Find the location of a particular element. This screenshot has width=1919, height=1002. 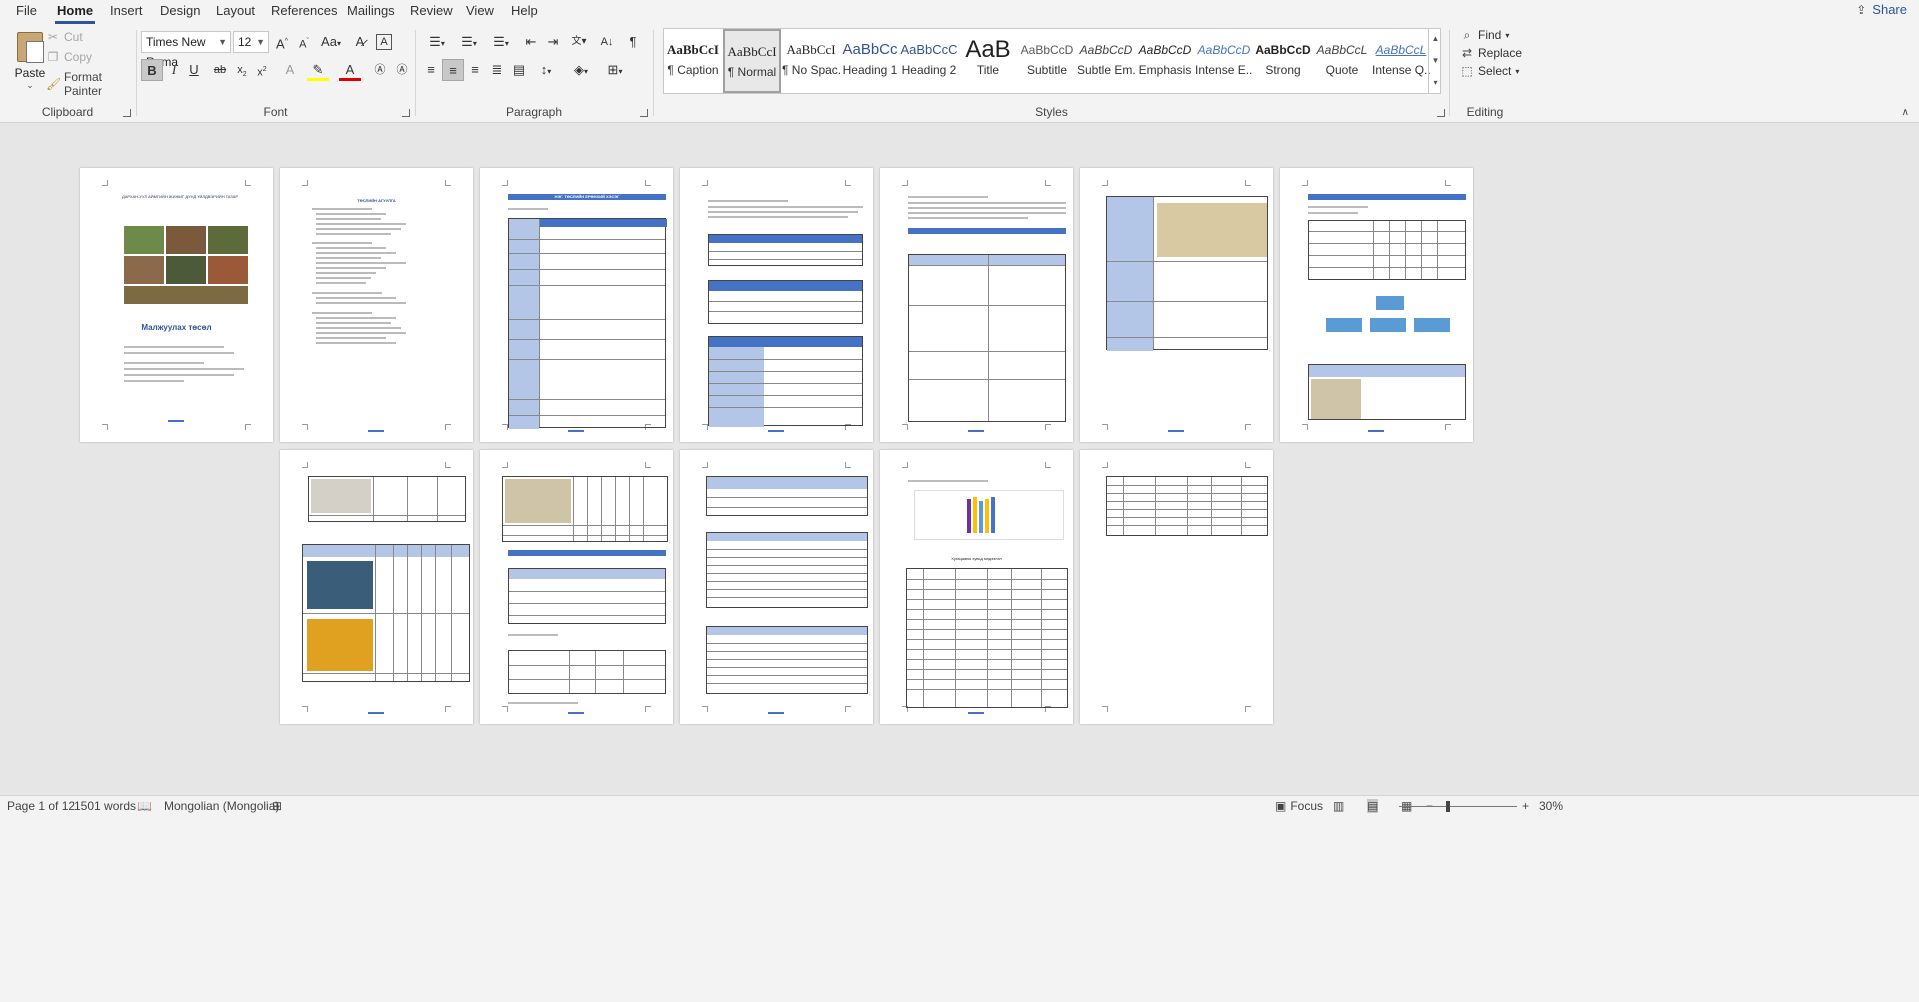

font-size-select: 12 ▼ is located at coordinates (251, 42).